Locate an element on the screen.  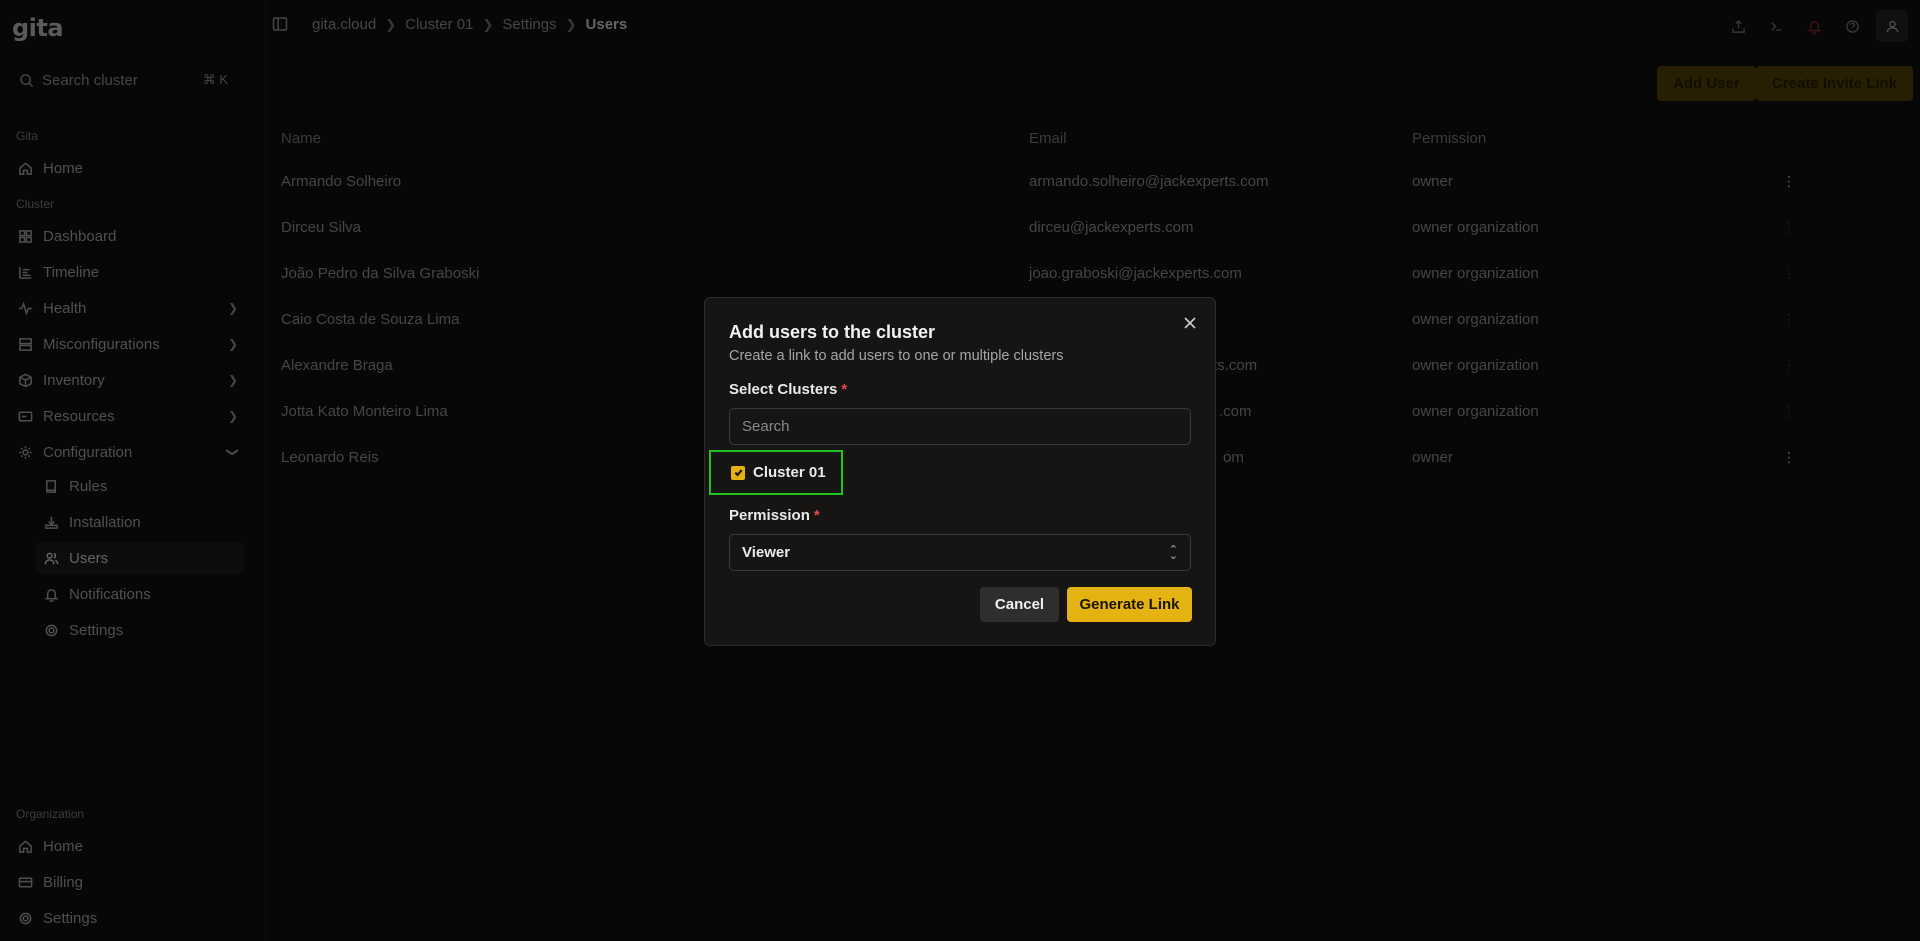
select-clusters-label-text: Select Clusters is located at coordinates (783, 389).